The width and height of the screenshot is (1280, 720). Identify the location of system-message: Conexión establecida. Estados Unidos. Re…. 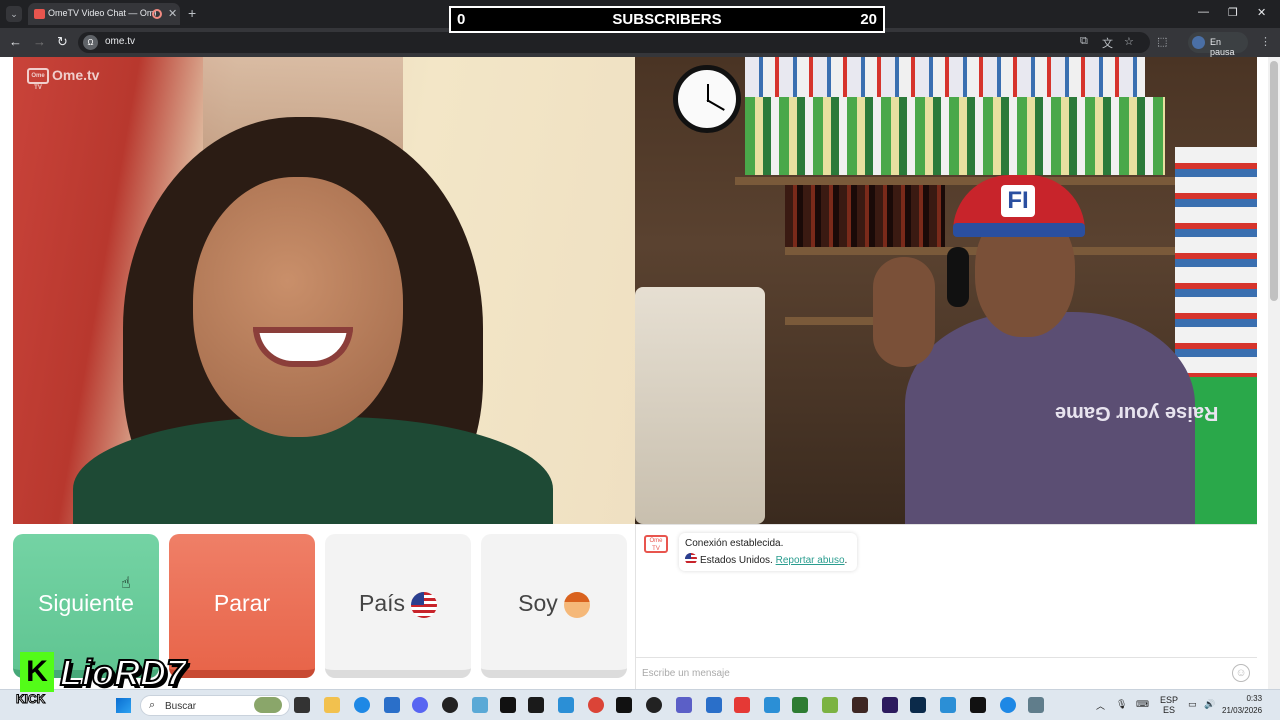
(768, 552).